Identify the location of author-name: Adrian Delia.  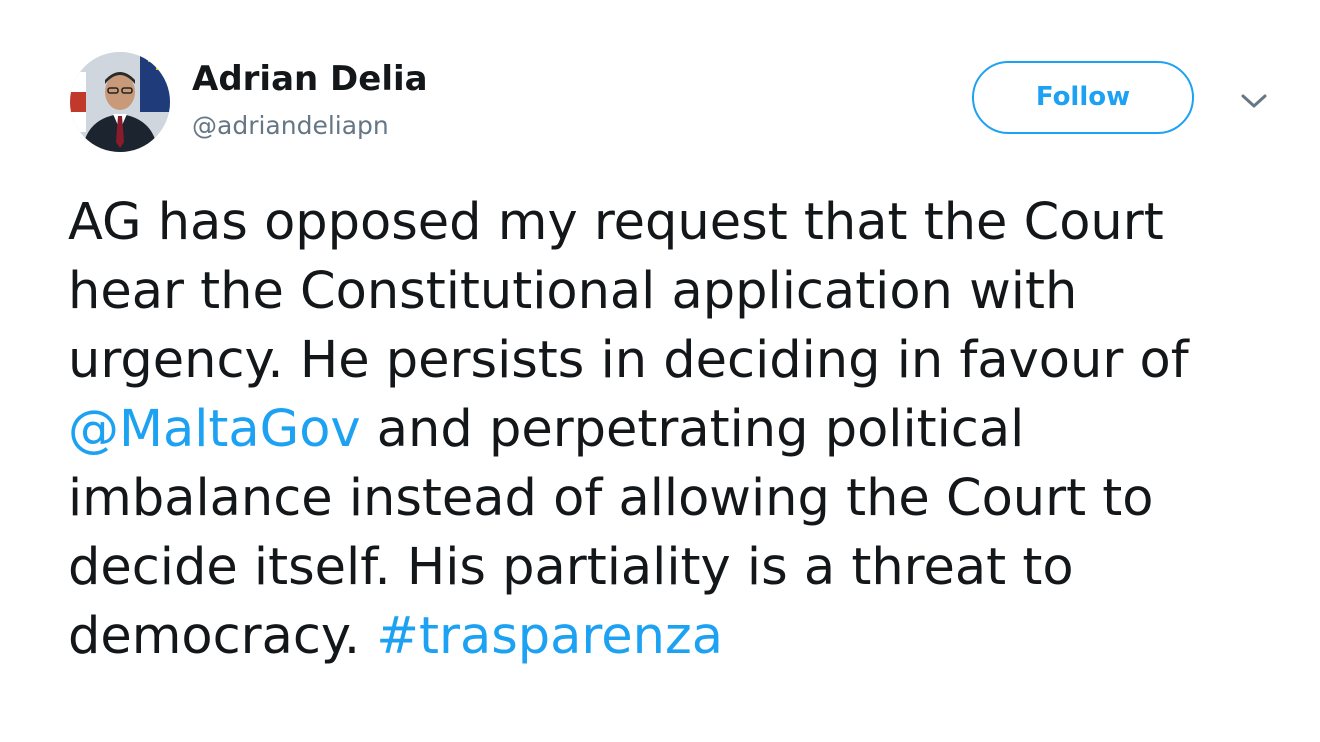
(310, 79).